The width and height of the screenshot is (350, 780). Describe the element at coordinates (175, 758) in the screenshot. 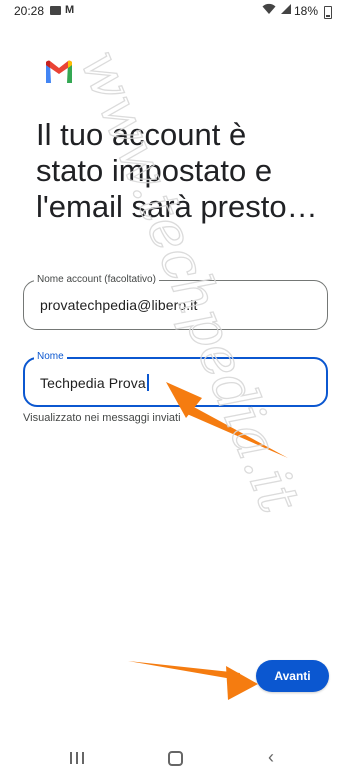

I see `home-icon` at that location.